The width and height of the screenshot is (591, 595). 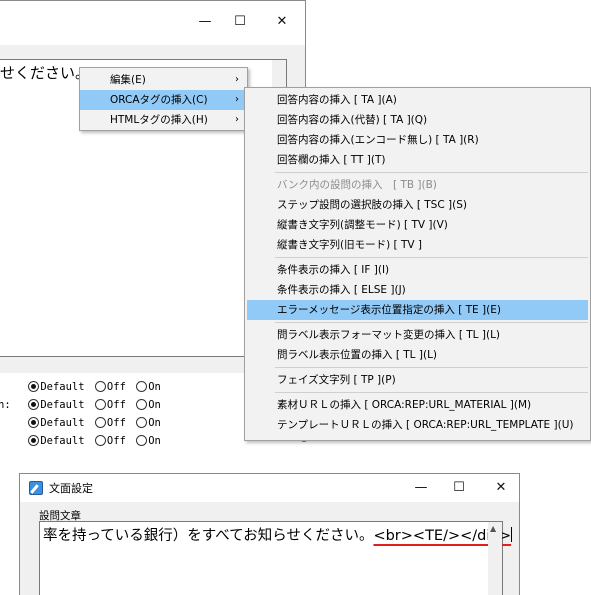 I want to click on option-row: n: Default Off On, so click(x=80, y=405).